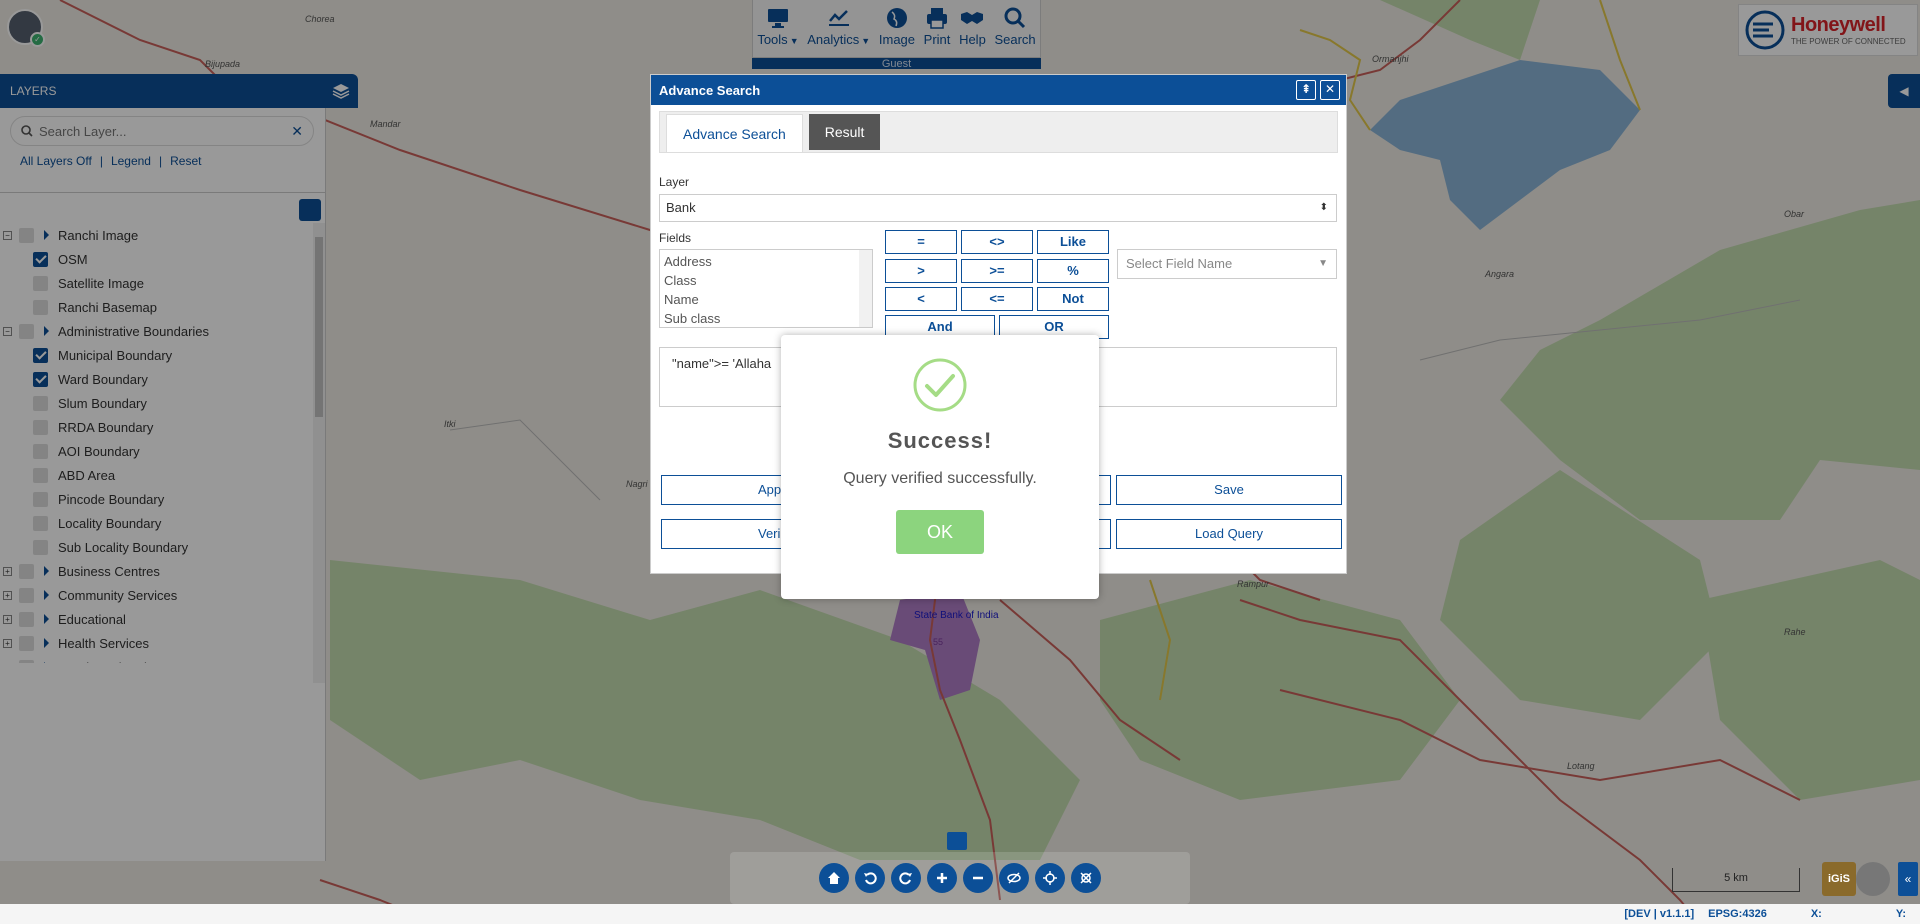 The height and width of the screenshot is (924, 1920). I want to click on clear-location-button, so click(1086, 878).